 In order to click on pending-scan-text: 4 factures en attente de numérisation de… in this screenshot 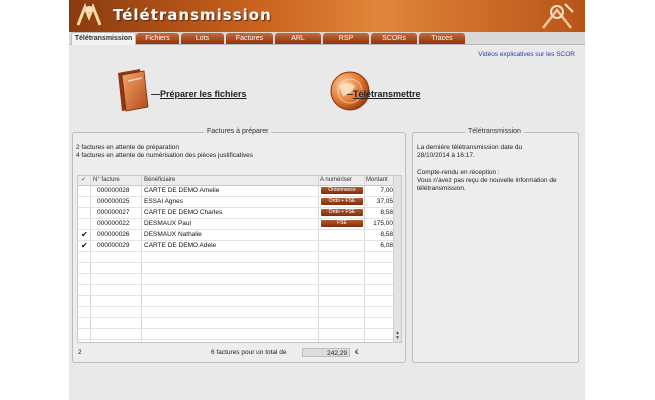, I will do `click(165, 155)`.